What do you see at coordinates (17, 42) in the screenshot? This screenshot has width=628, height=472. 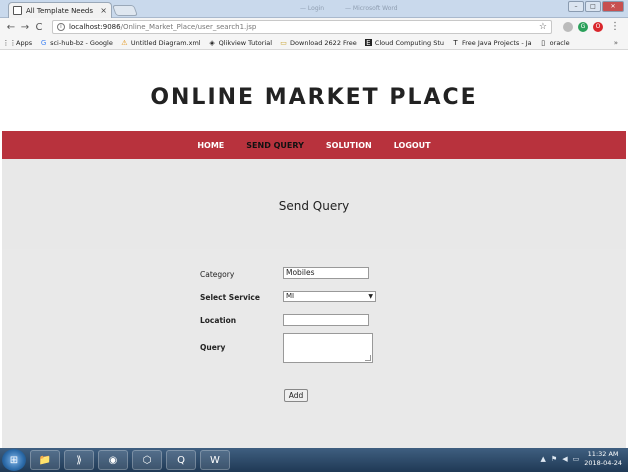 I see `bookmark-item: ⋮⋮ Apps` at bounding box center [17, 42].